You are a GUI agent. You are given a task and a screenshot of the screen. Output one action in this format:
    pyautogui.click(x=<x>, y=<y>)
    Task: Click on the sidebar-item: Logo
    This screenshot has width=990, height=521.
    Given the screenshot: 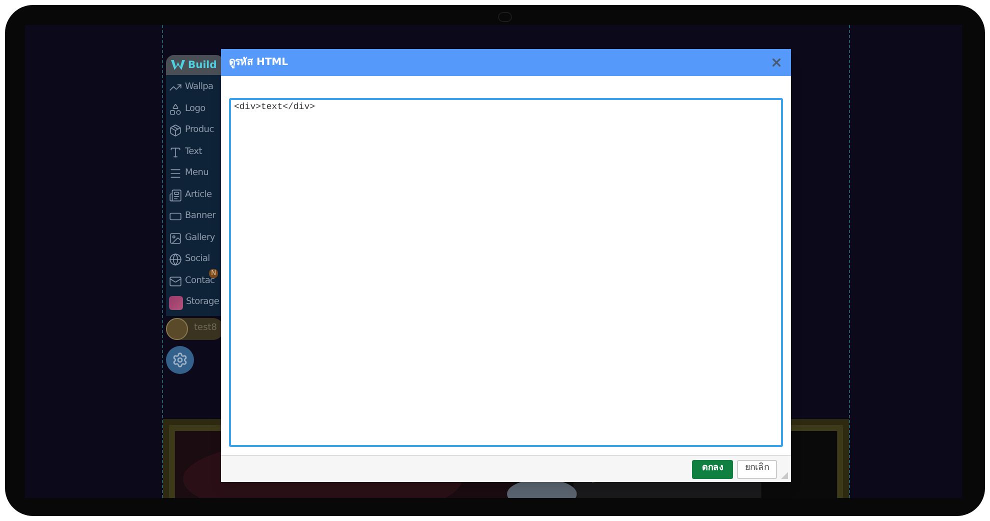 What is the action you would take?
    pyautogui.click(x=195, y=109)
    